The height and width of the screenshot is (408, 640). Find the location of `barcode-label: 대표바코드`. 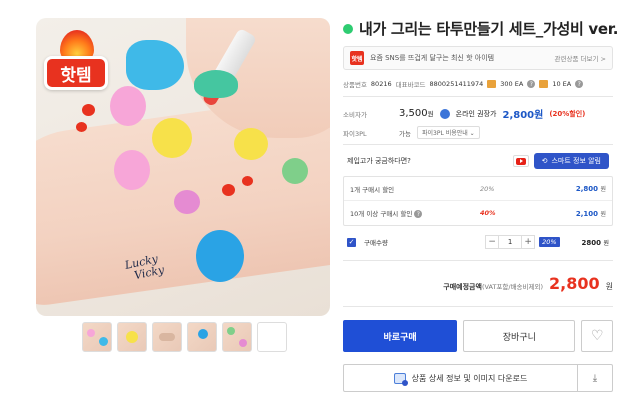

barcode-label: 대표바코드 is located at coordinates (410, 85).